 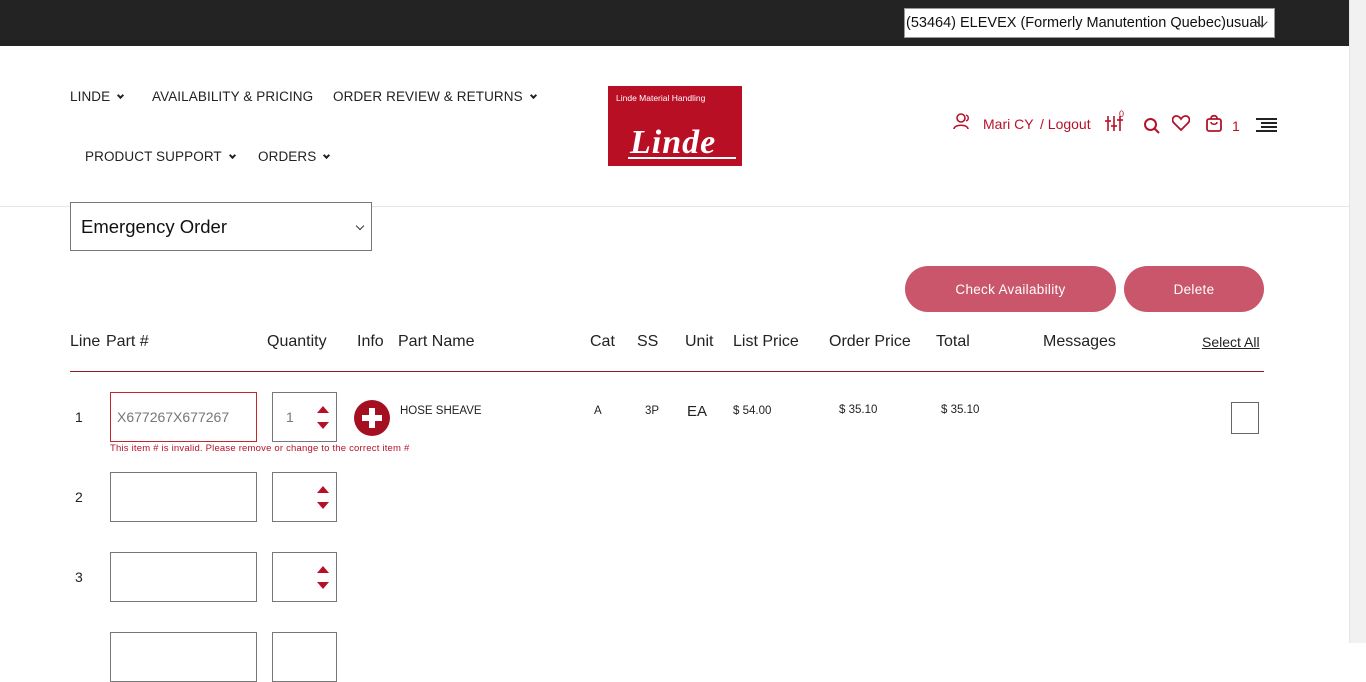 I want to click on column-header-order-price: Order Price, so click(x=870, y=341).